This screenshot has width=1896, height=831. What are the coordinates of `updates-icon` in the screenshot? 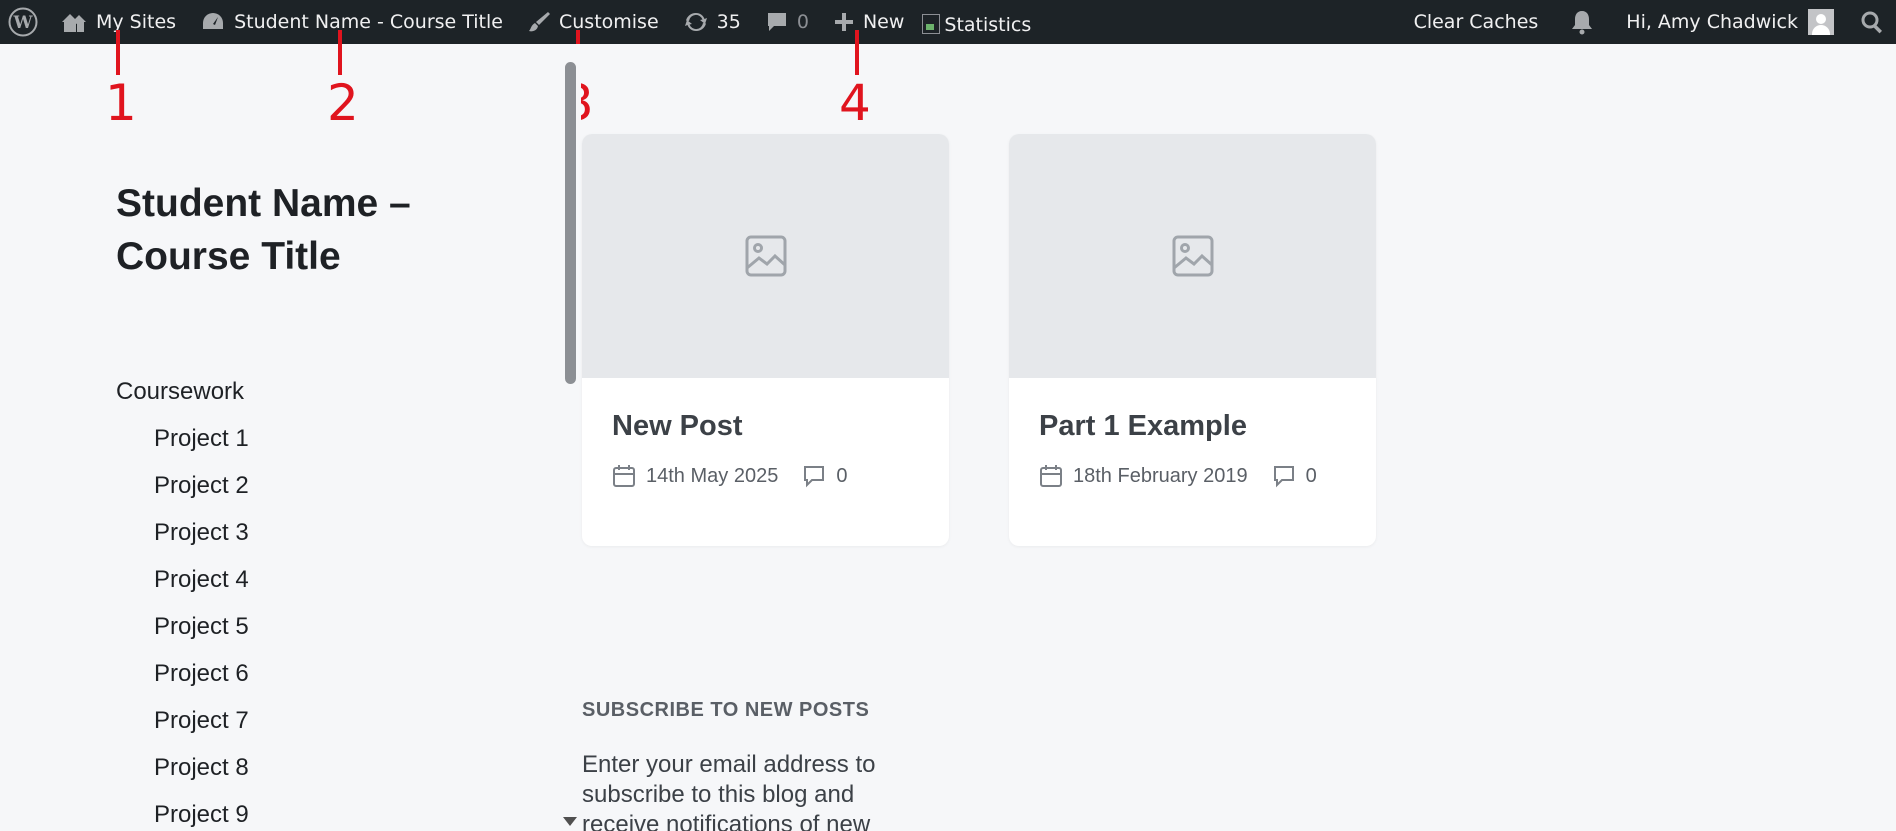 It's located at (695, 22).